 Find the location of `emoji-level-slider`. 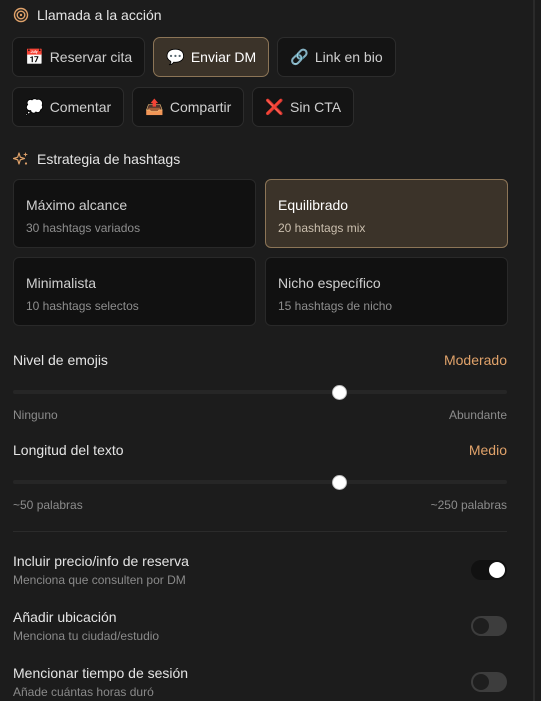

emoji-level-slider is located at coordinates (260, 392).